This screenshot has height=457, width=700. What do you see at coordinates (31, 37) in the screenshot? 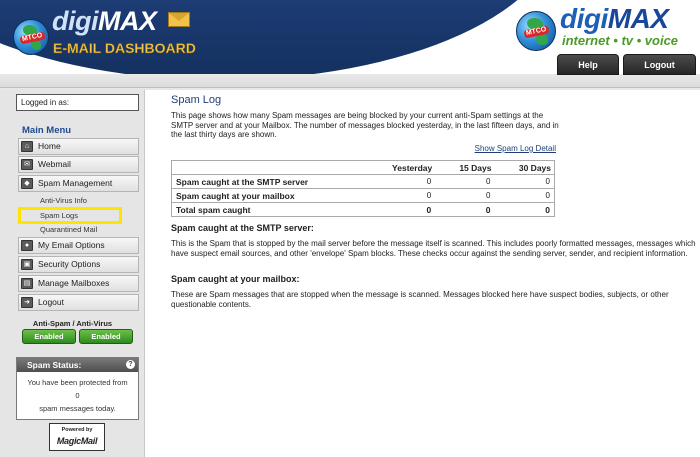
I see `mtco-globe-logo-icon: MTCO` at bounding box center [31, 37].